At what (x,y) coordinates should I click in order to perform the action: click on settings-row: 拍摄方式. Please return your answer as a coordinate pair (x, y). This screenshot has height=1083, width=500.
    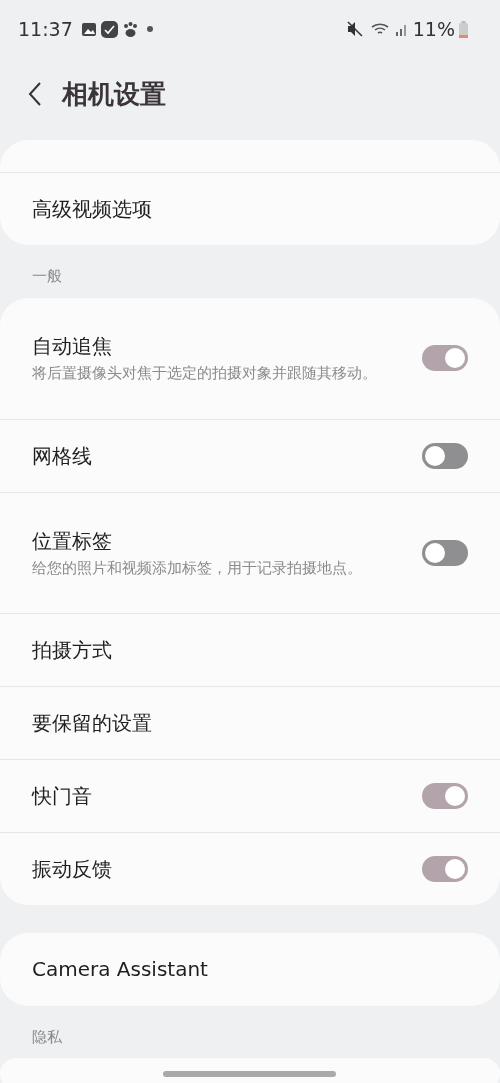
    Looking at the image, I should click on (250, 649).